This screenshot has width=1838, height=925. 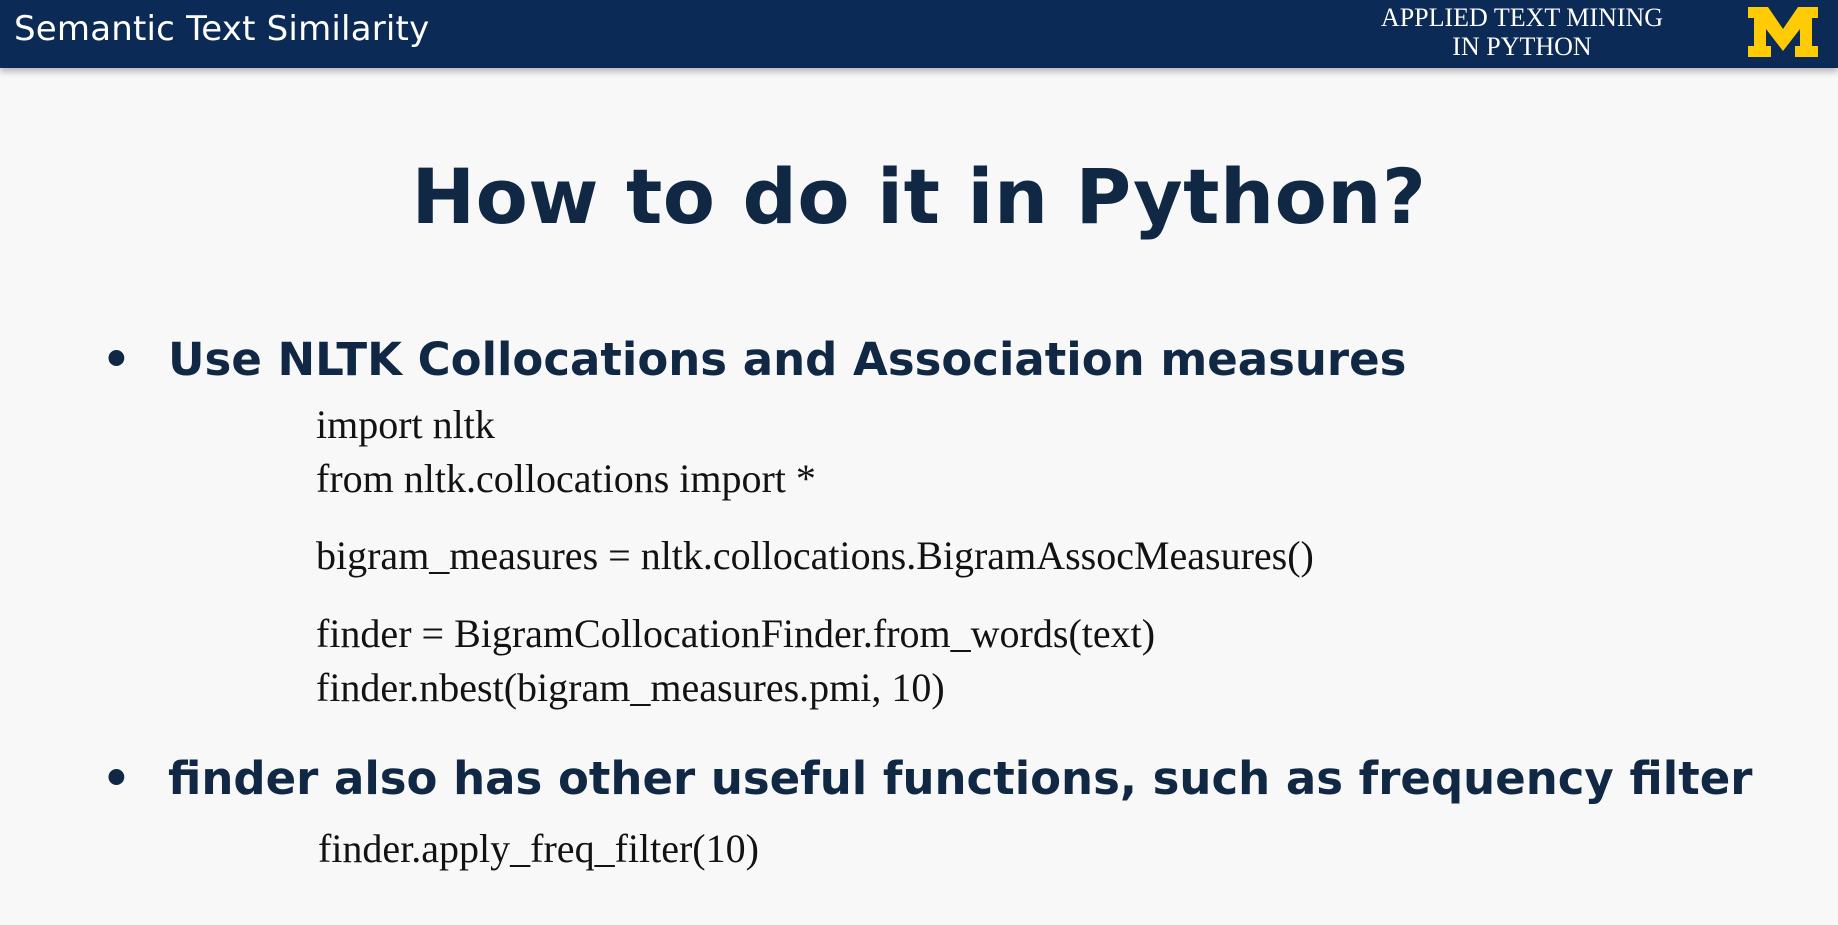 I want to click on course-name: APPLIED TEXT MINING IN PYTHON, so click(x=1522, y=32).